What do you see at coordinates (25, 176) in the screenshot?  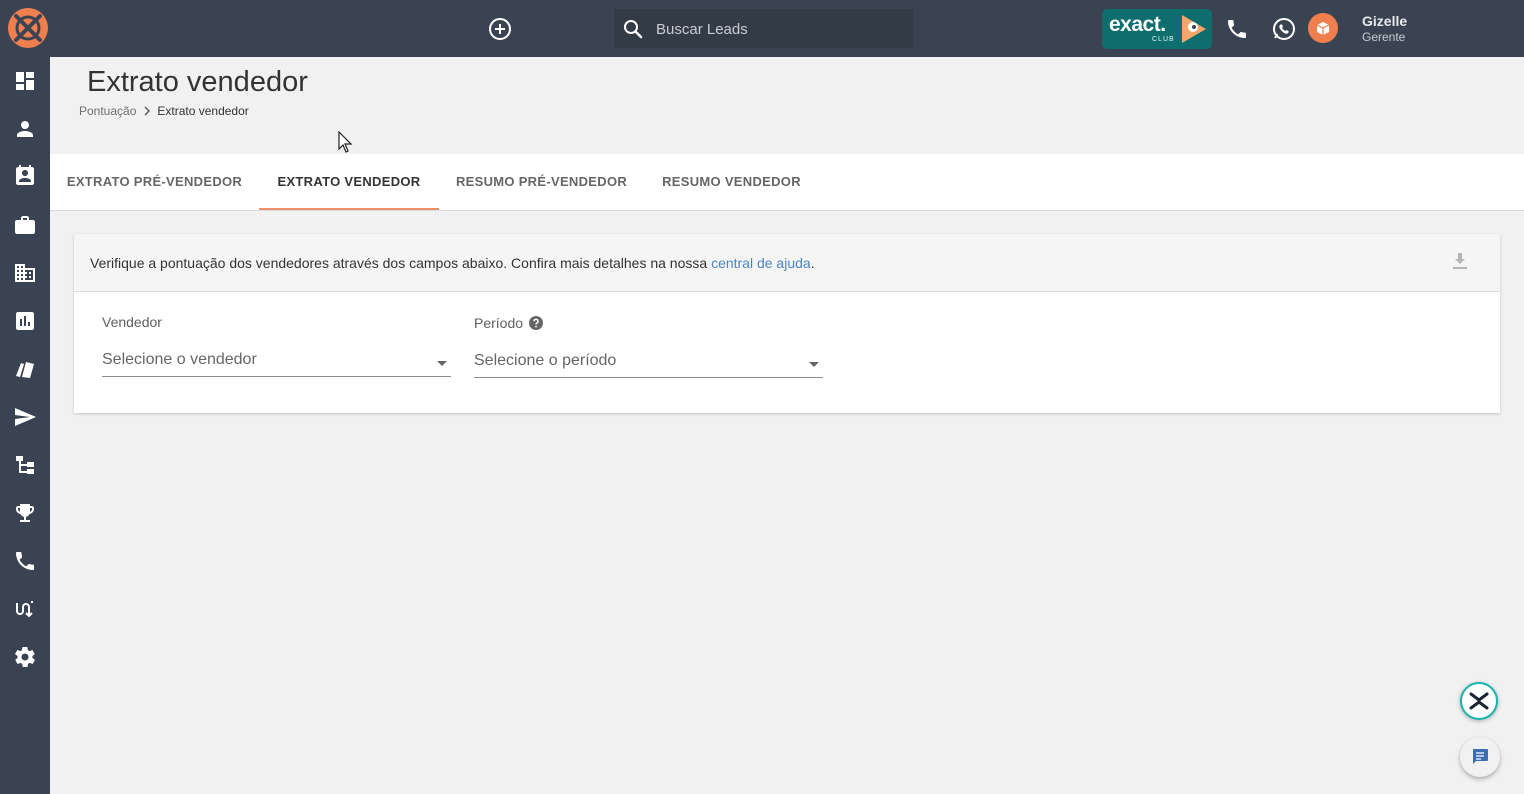 I see `contact-card-icon` at bounding box center [25, 176].